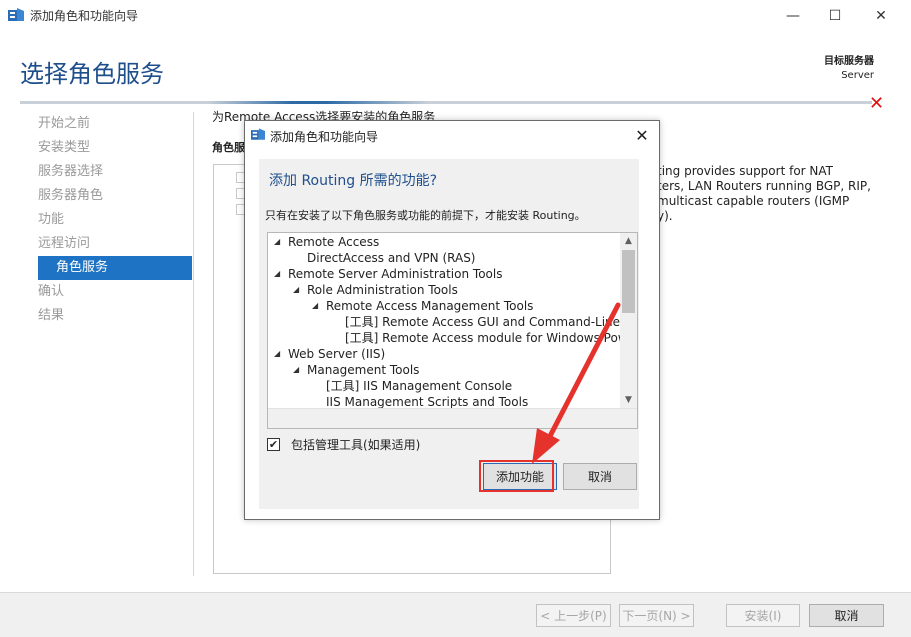 The image size is (911, 637). What do you see at coordinates (793, 15) in the screenshot?
I see `minimize-button: —` at bounding box center [793, 15].